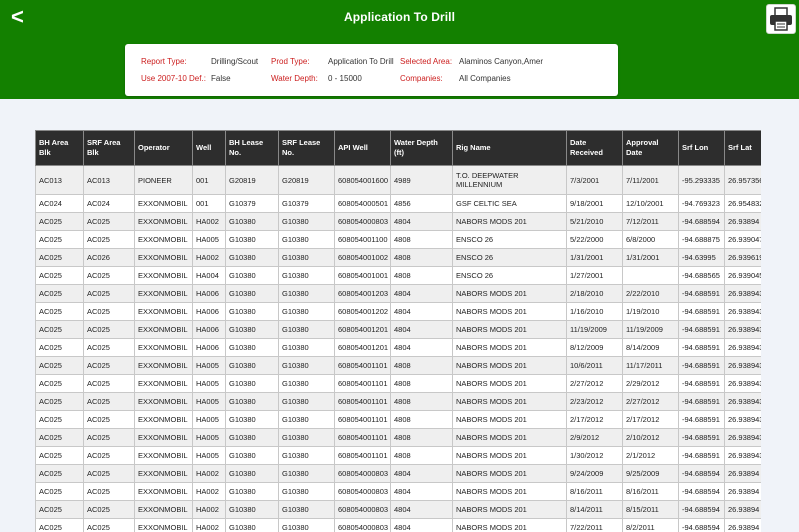 This screenshot has height=532, width=799. I want to click on table-cell: 608054001101, so click(362, 437).